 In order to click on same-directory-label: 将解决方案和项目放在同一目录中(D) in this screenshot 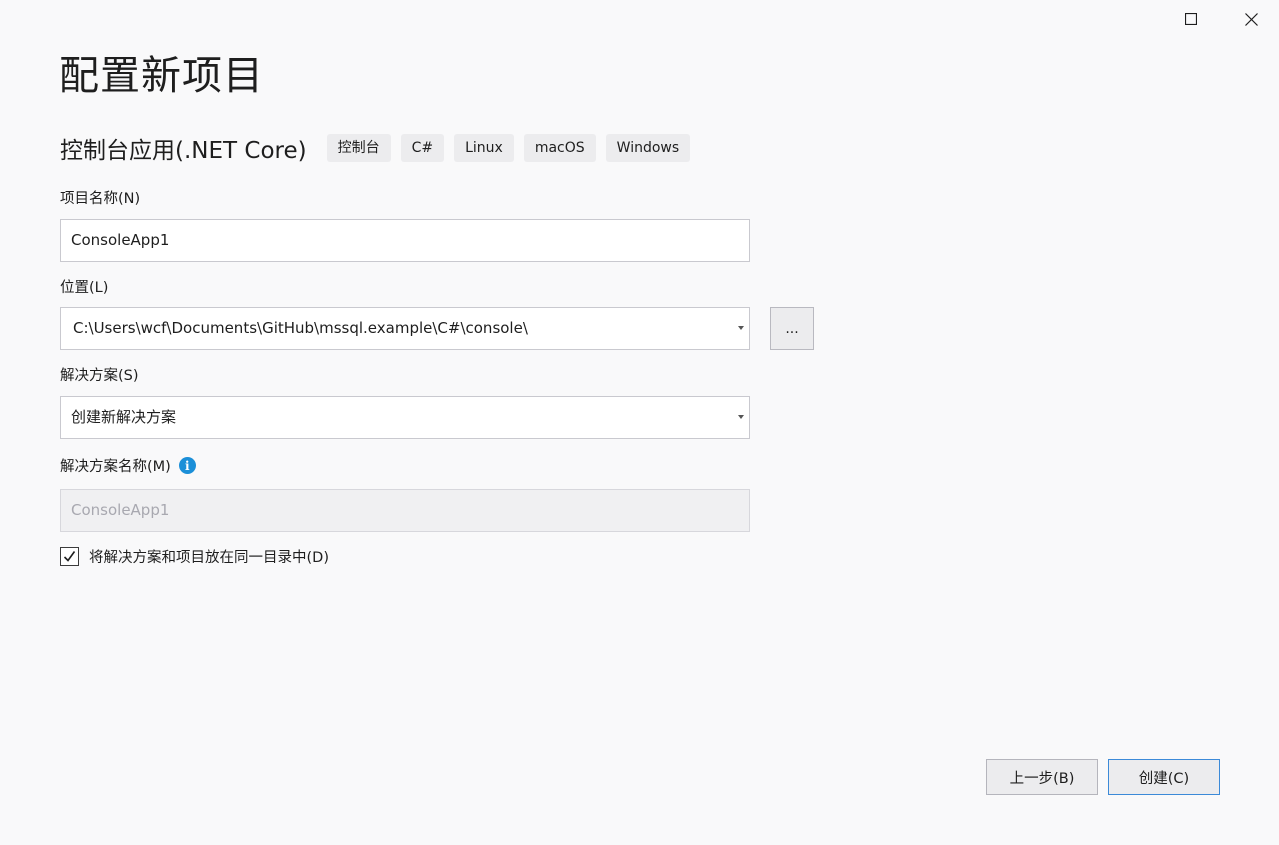, I will do `click(209, 558)`.